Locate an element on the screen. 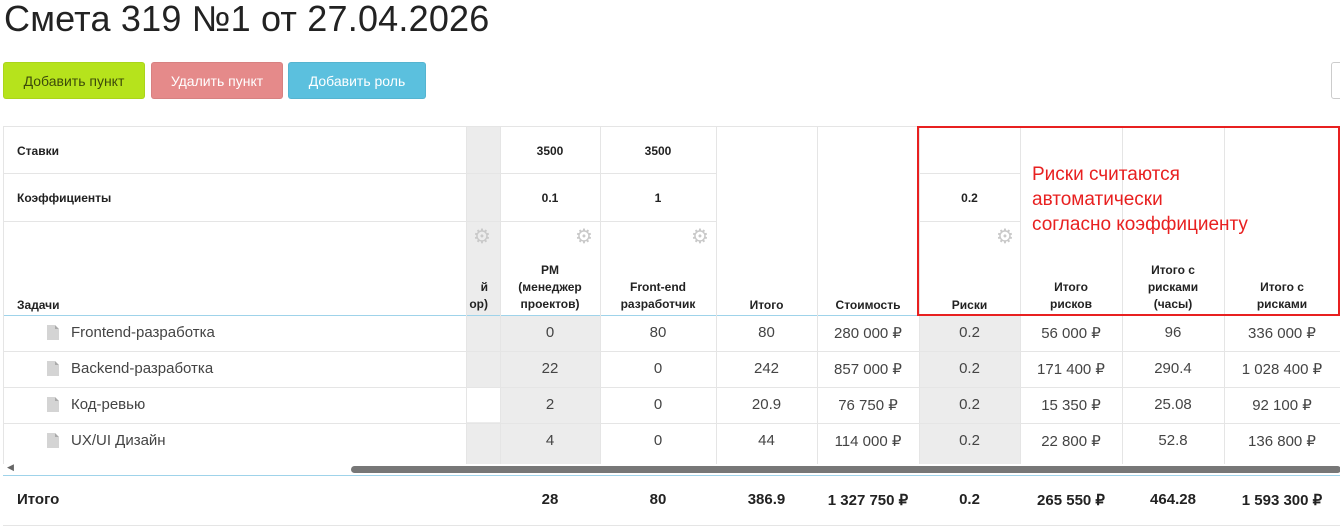 This screenshot has height=530, width=1340. rates-label: Ставки is located at coordinates (38, 151).